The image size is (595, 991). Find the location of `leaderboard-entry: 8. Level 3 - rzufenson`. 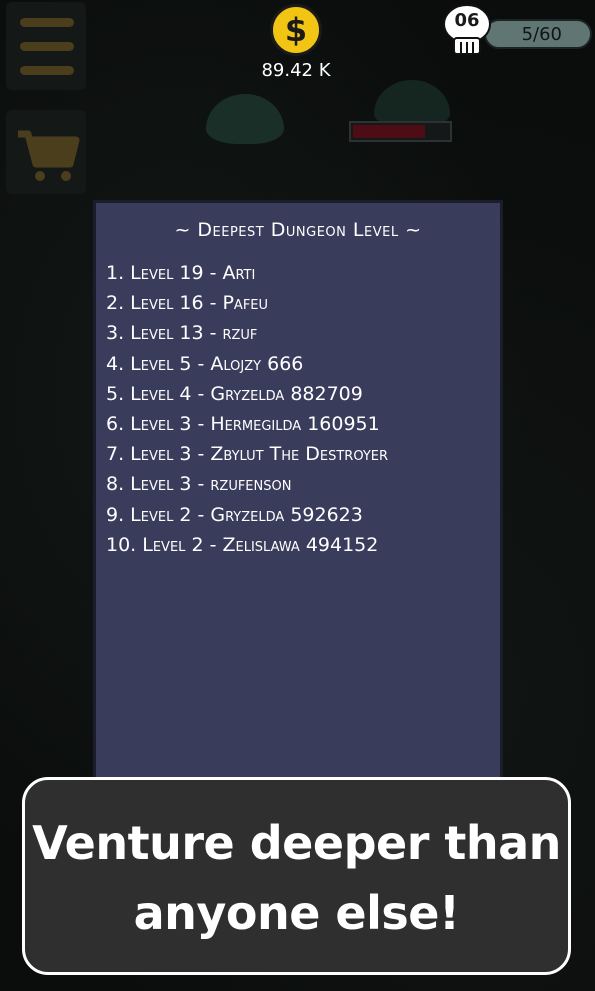

leaderboard-entry: 8. Level 3 - rzufenson is located at coordinates (199, 484).